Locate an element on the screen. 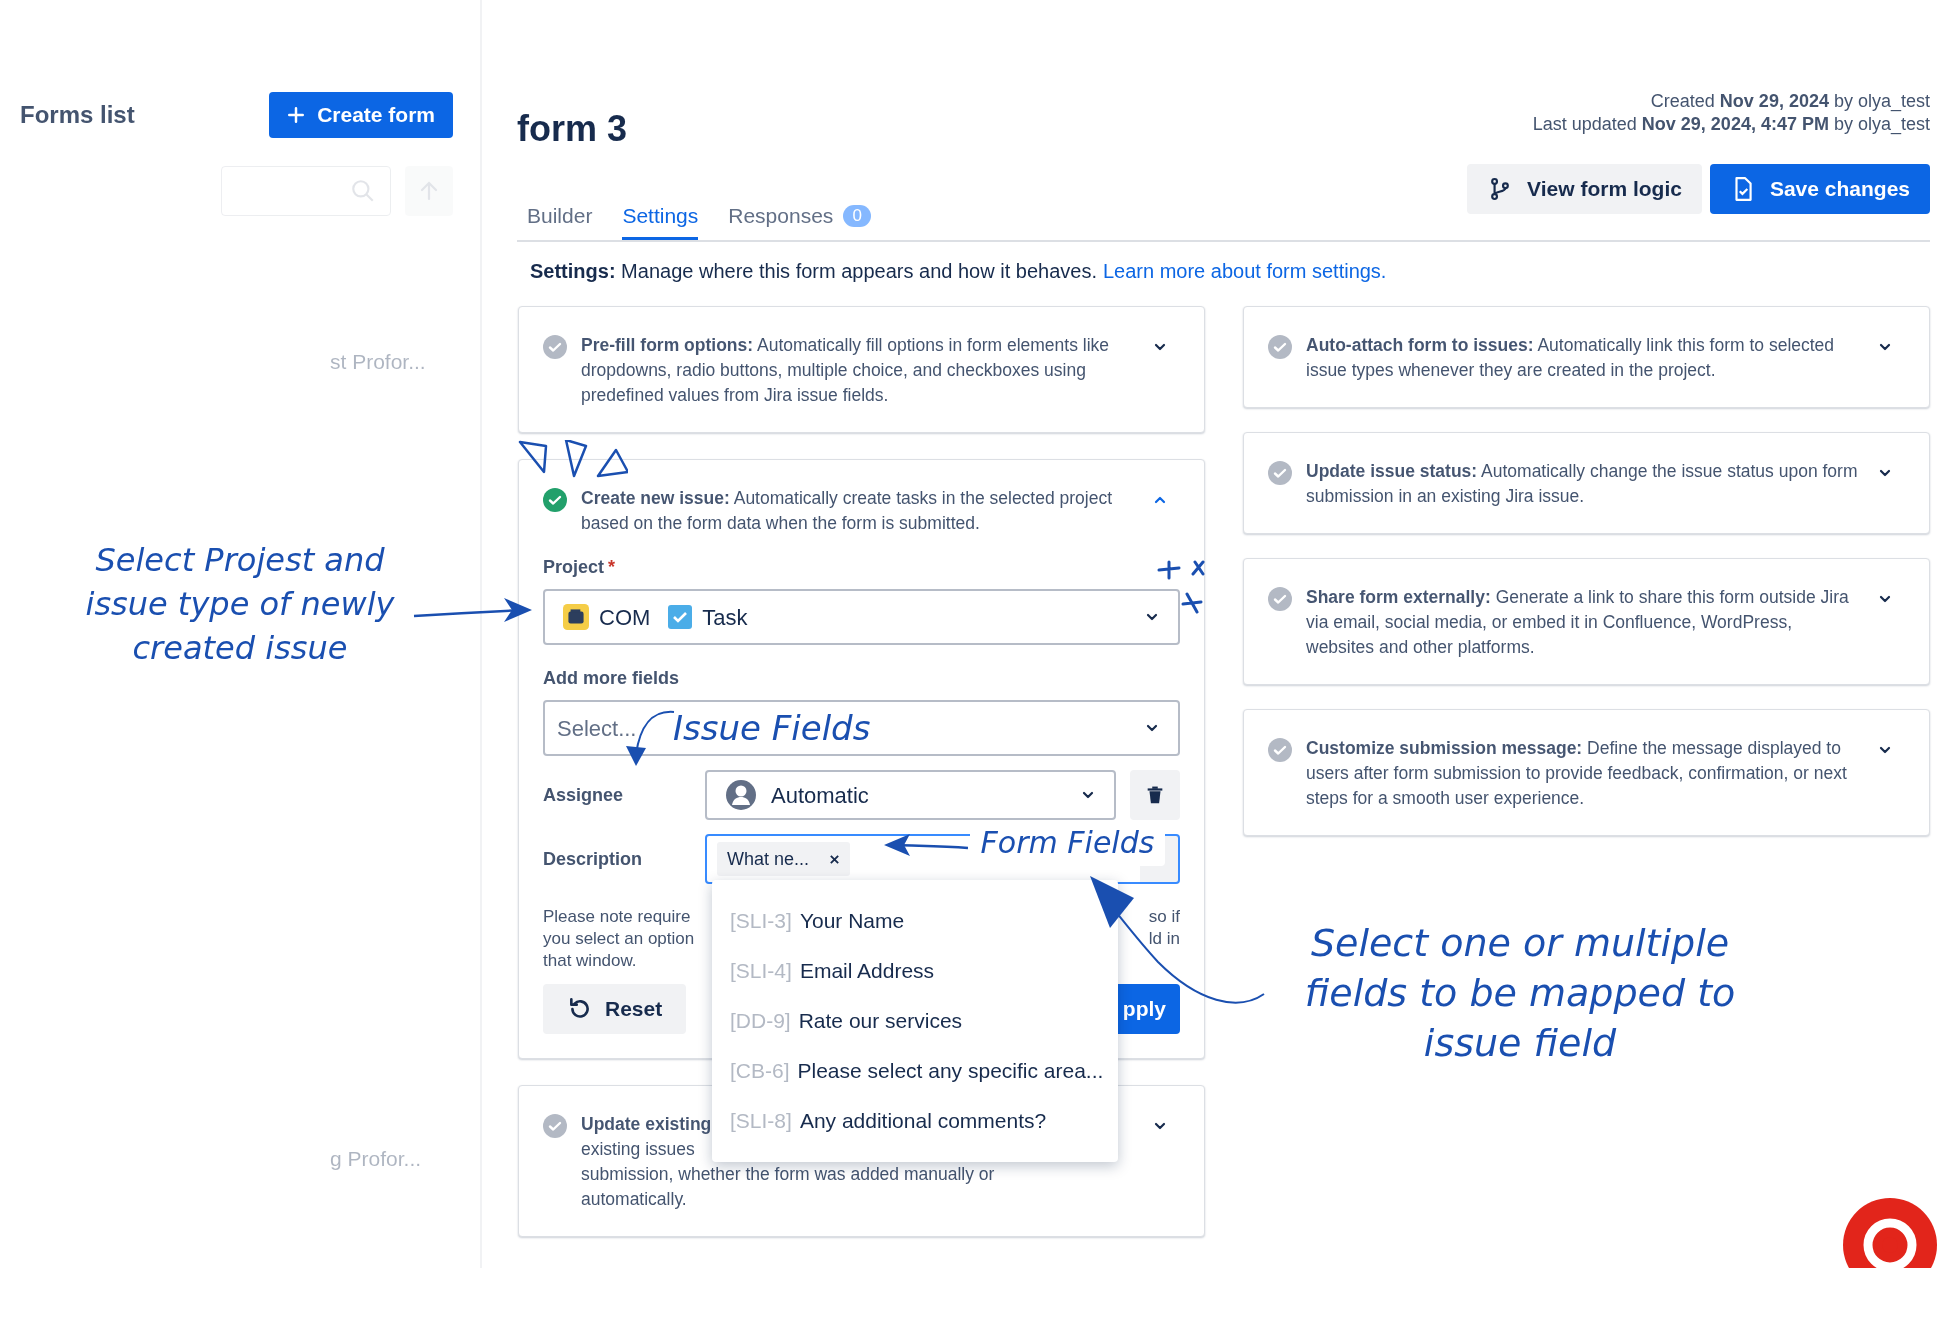  option-code: [SLI-3] is located at coordinates (761, 921).